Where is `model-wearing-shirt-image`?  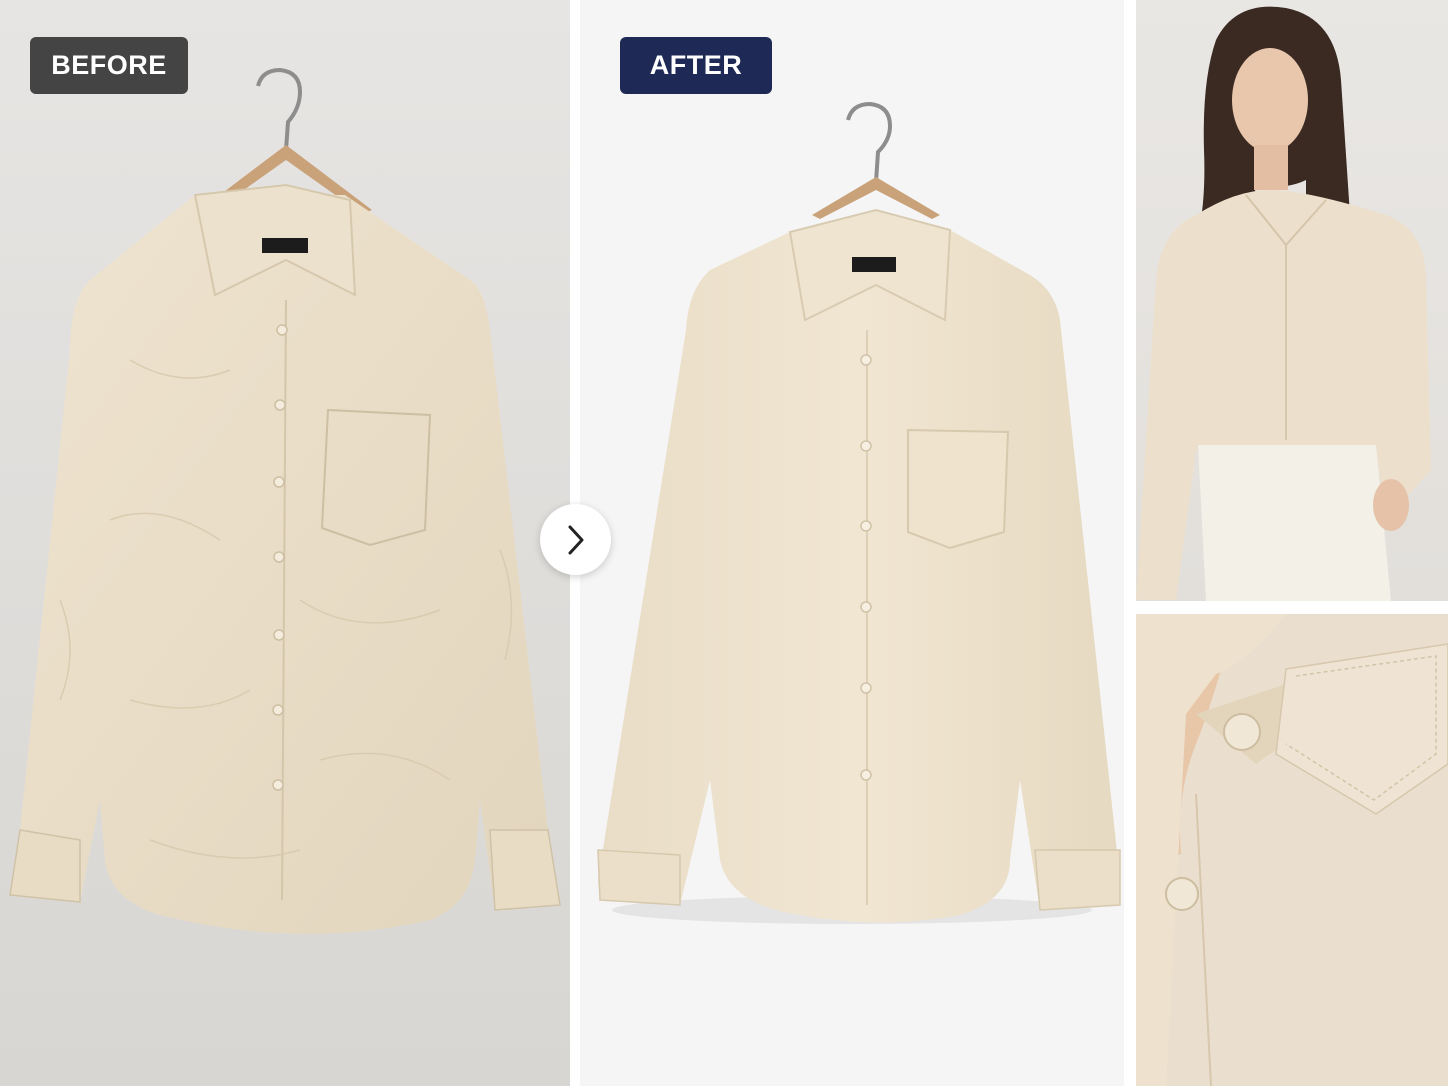
model-wearing-shirt-image is located at coordinates (1283, 303).